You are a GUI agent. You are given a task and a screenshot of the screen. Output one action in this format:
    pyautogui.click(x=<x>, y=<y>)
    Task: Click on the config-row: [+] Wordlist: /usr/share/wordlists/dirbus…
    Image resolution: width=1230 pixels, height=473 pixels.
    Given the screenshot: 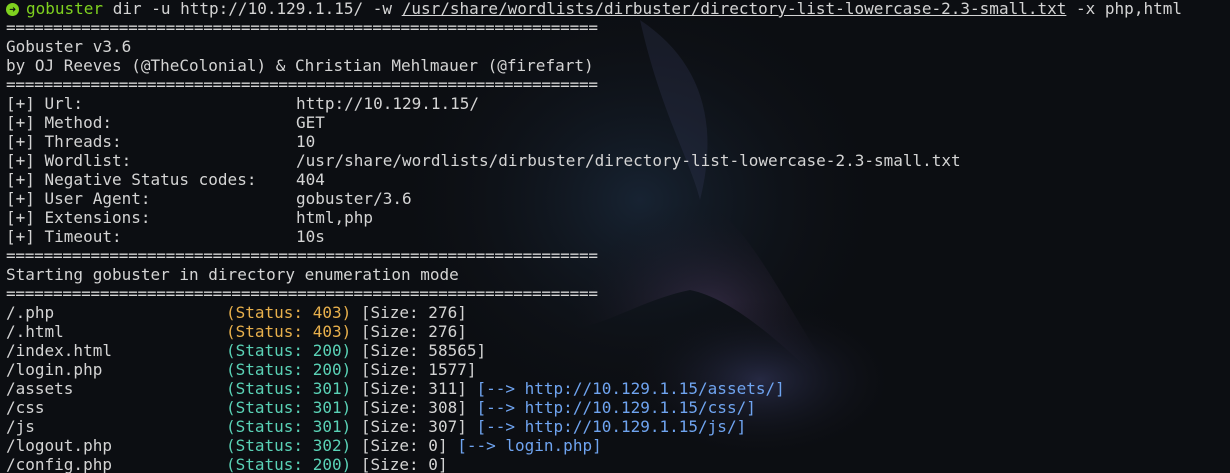 What is the action you would take?
    pyautogui.click(x=618, y=160)
    